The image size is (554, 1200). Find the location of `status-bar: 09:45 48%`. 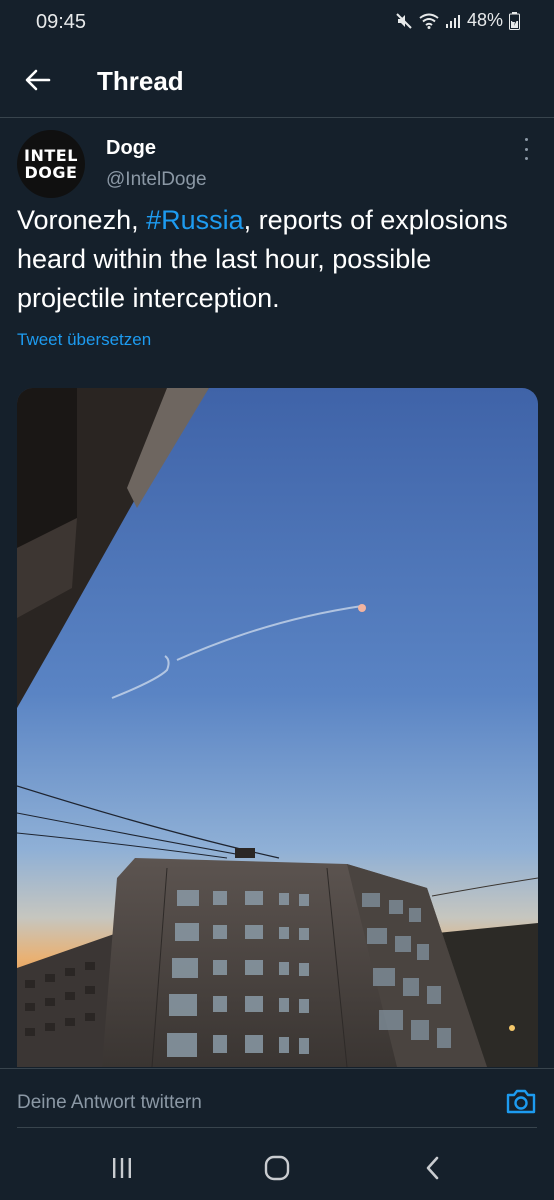

status-bar: 09:45 48% is located at coordinates (277, 22).